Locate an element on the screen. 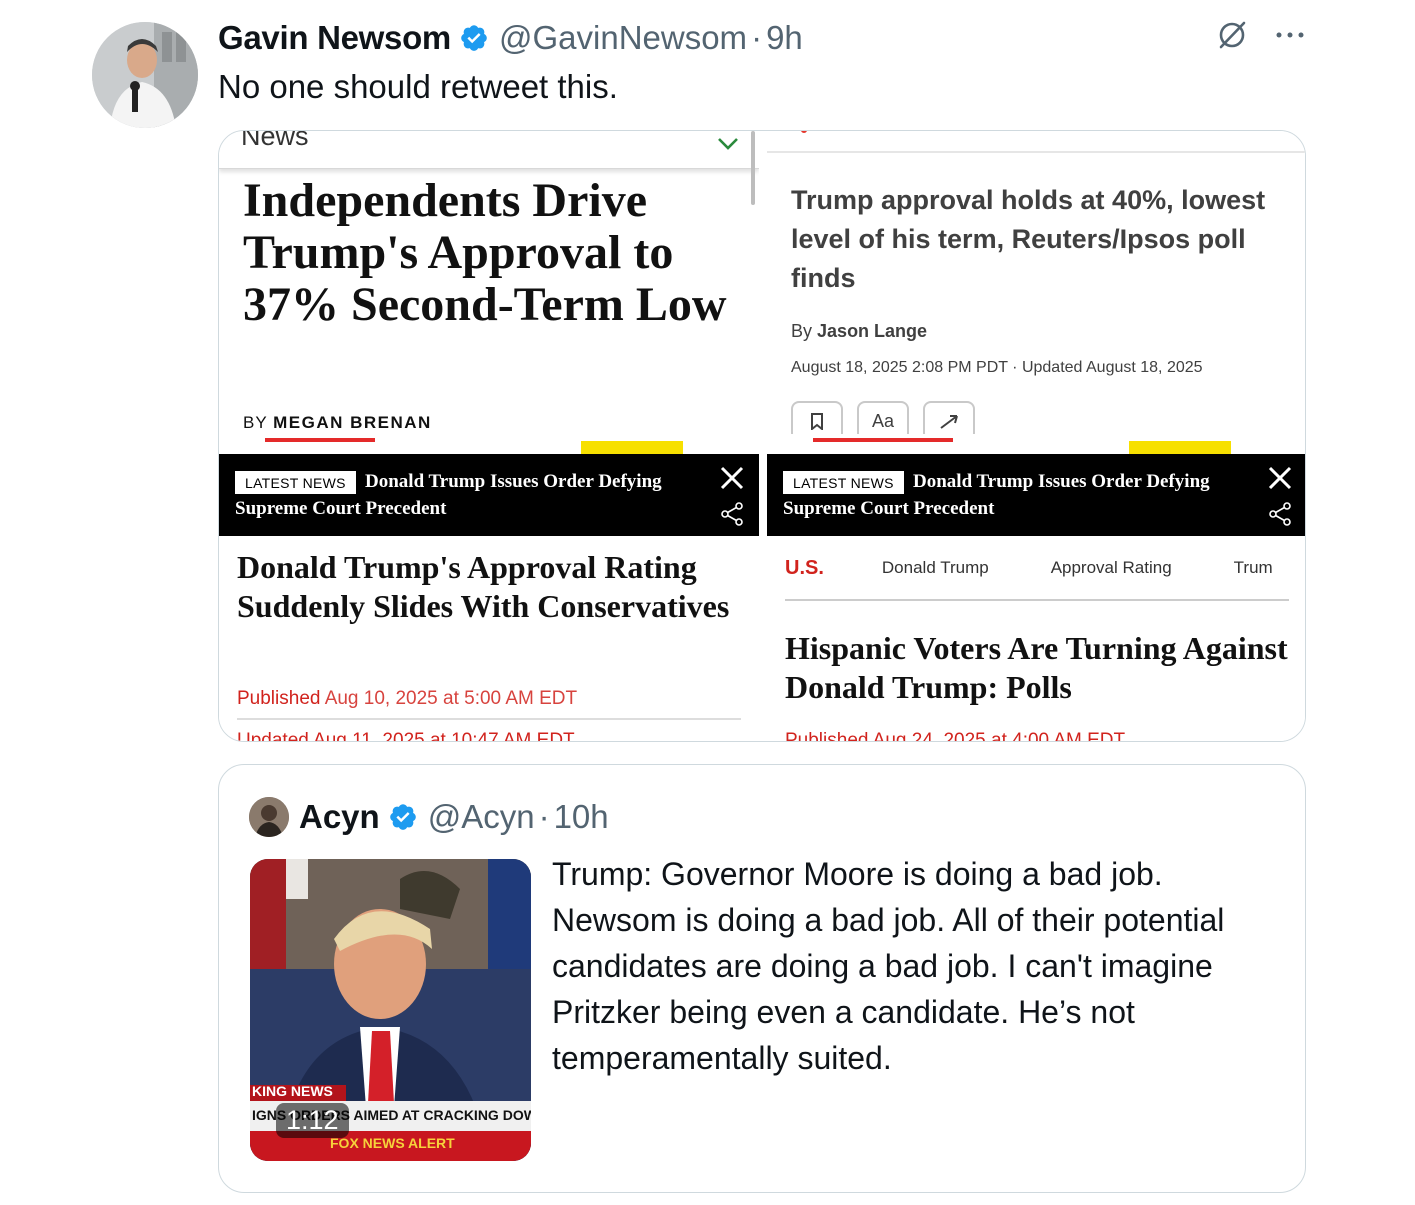 The height and width of the screenshot is (1205, 1415). yellow-highlight-left is located at coordinates (632, 448).